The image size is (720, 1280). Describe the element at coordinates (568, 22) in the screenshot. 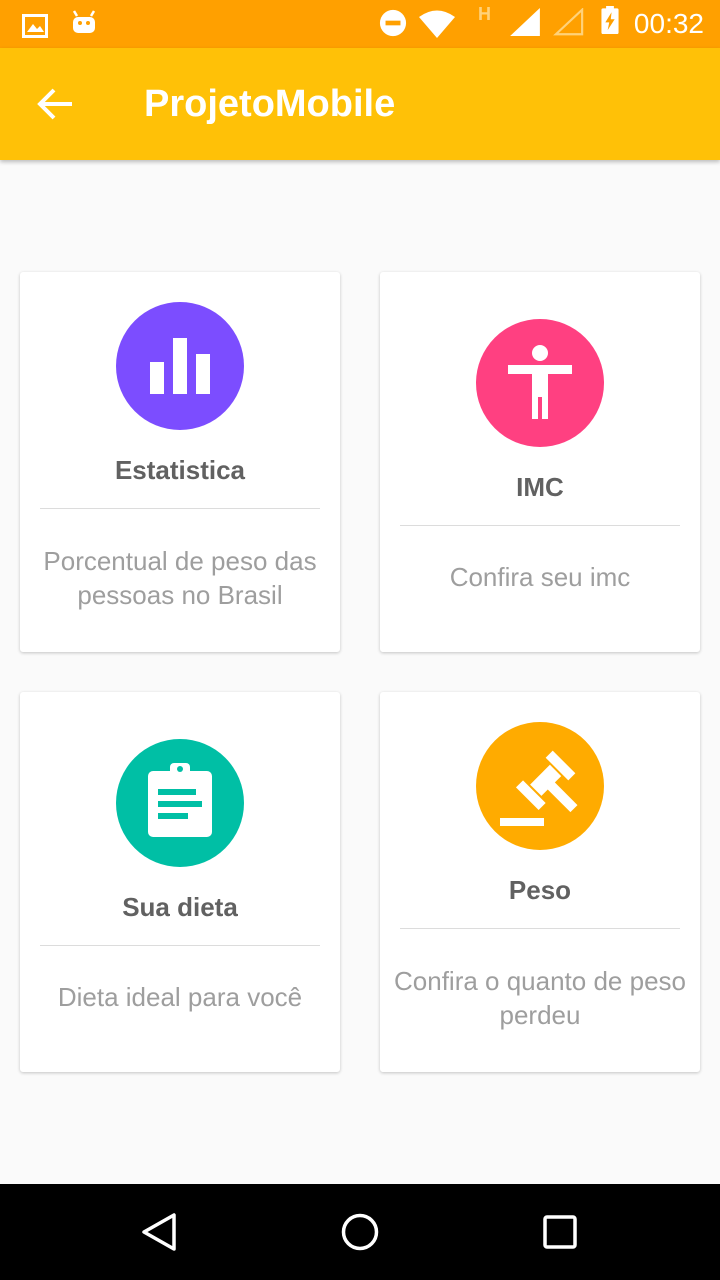

I see `signal-empty-icon` at that location.